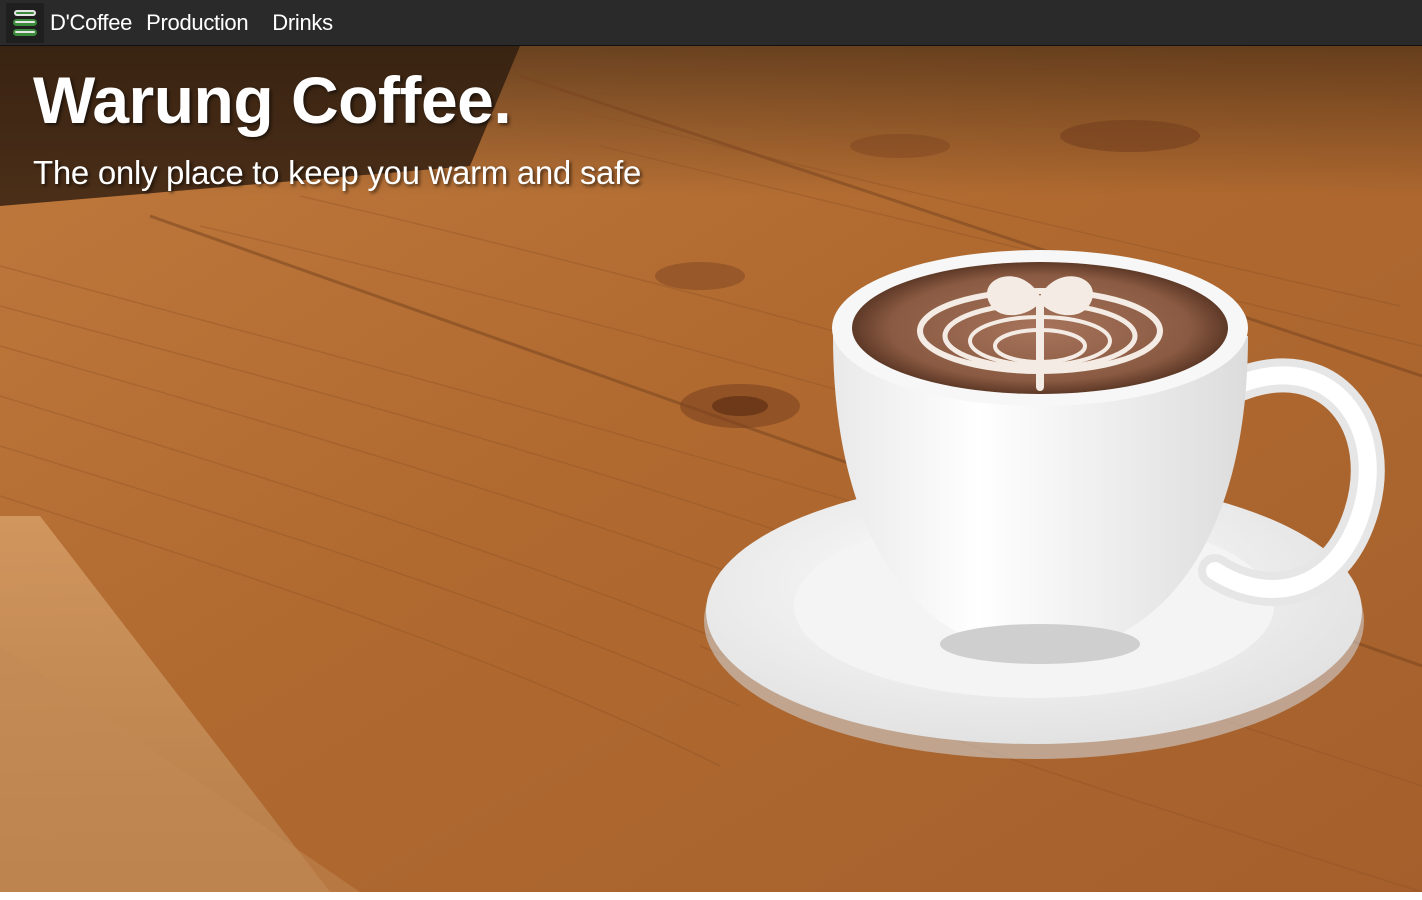 The width and height of the screenshot is (1422, 900). What do you see at coordinates (711, 23) in the screenshot?
I see `top-navbar: D'Coffee Production Drinks` at bounding box center [711, 23].